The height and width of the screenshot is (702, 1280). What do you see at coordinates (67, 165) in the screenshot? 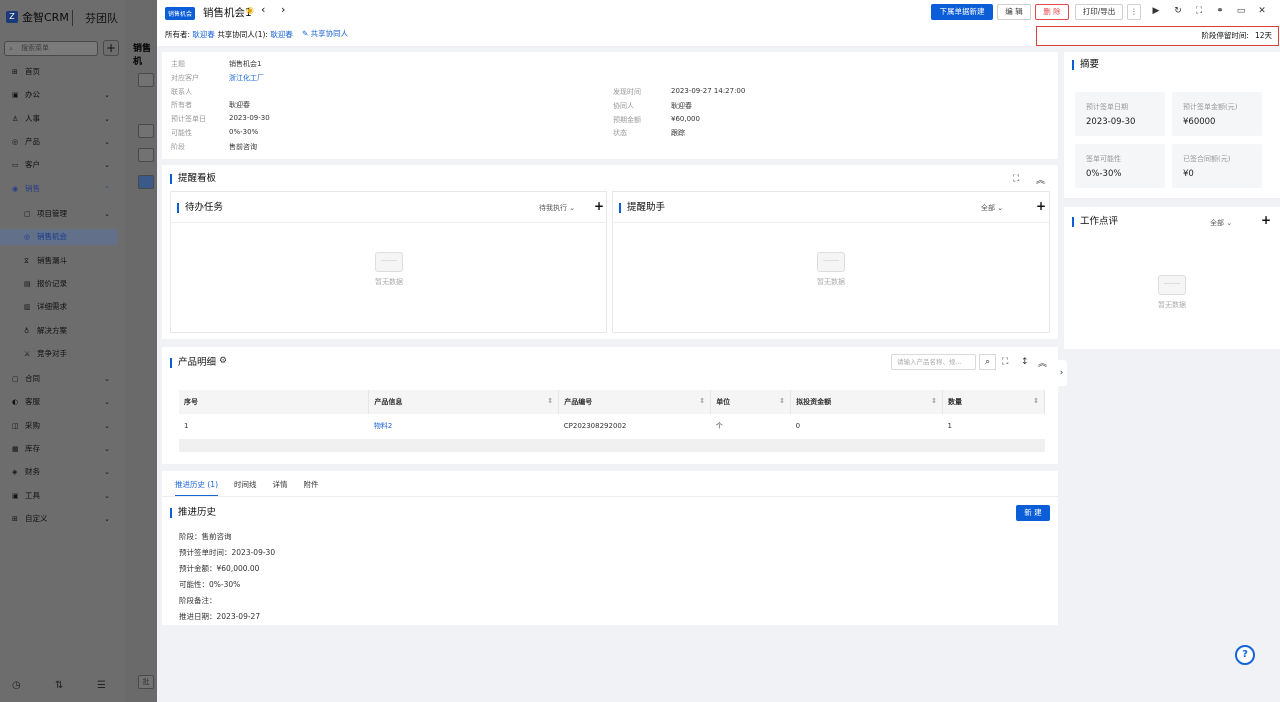
I see `sidebar-item-4: ▭ 客户 ⌄` at bounding box center [67, 165].